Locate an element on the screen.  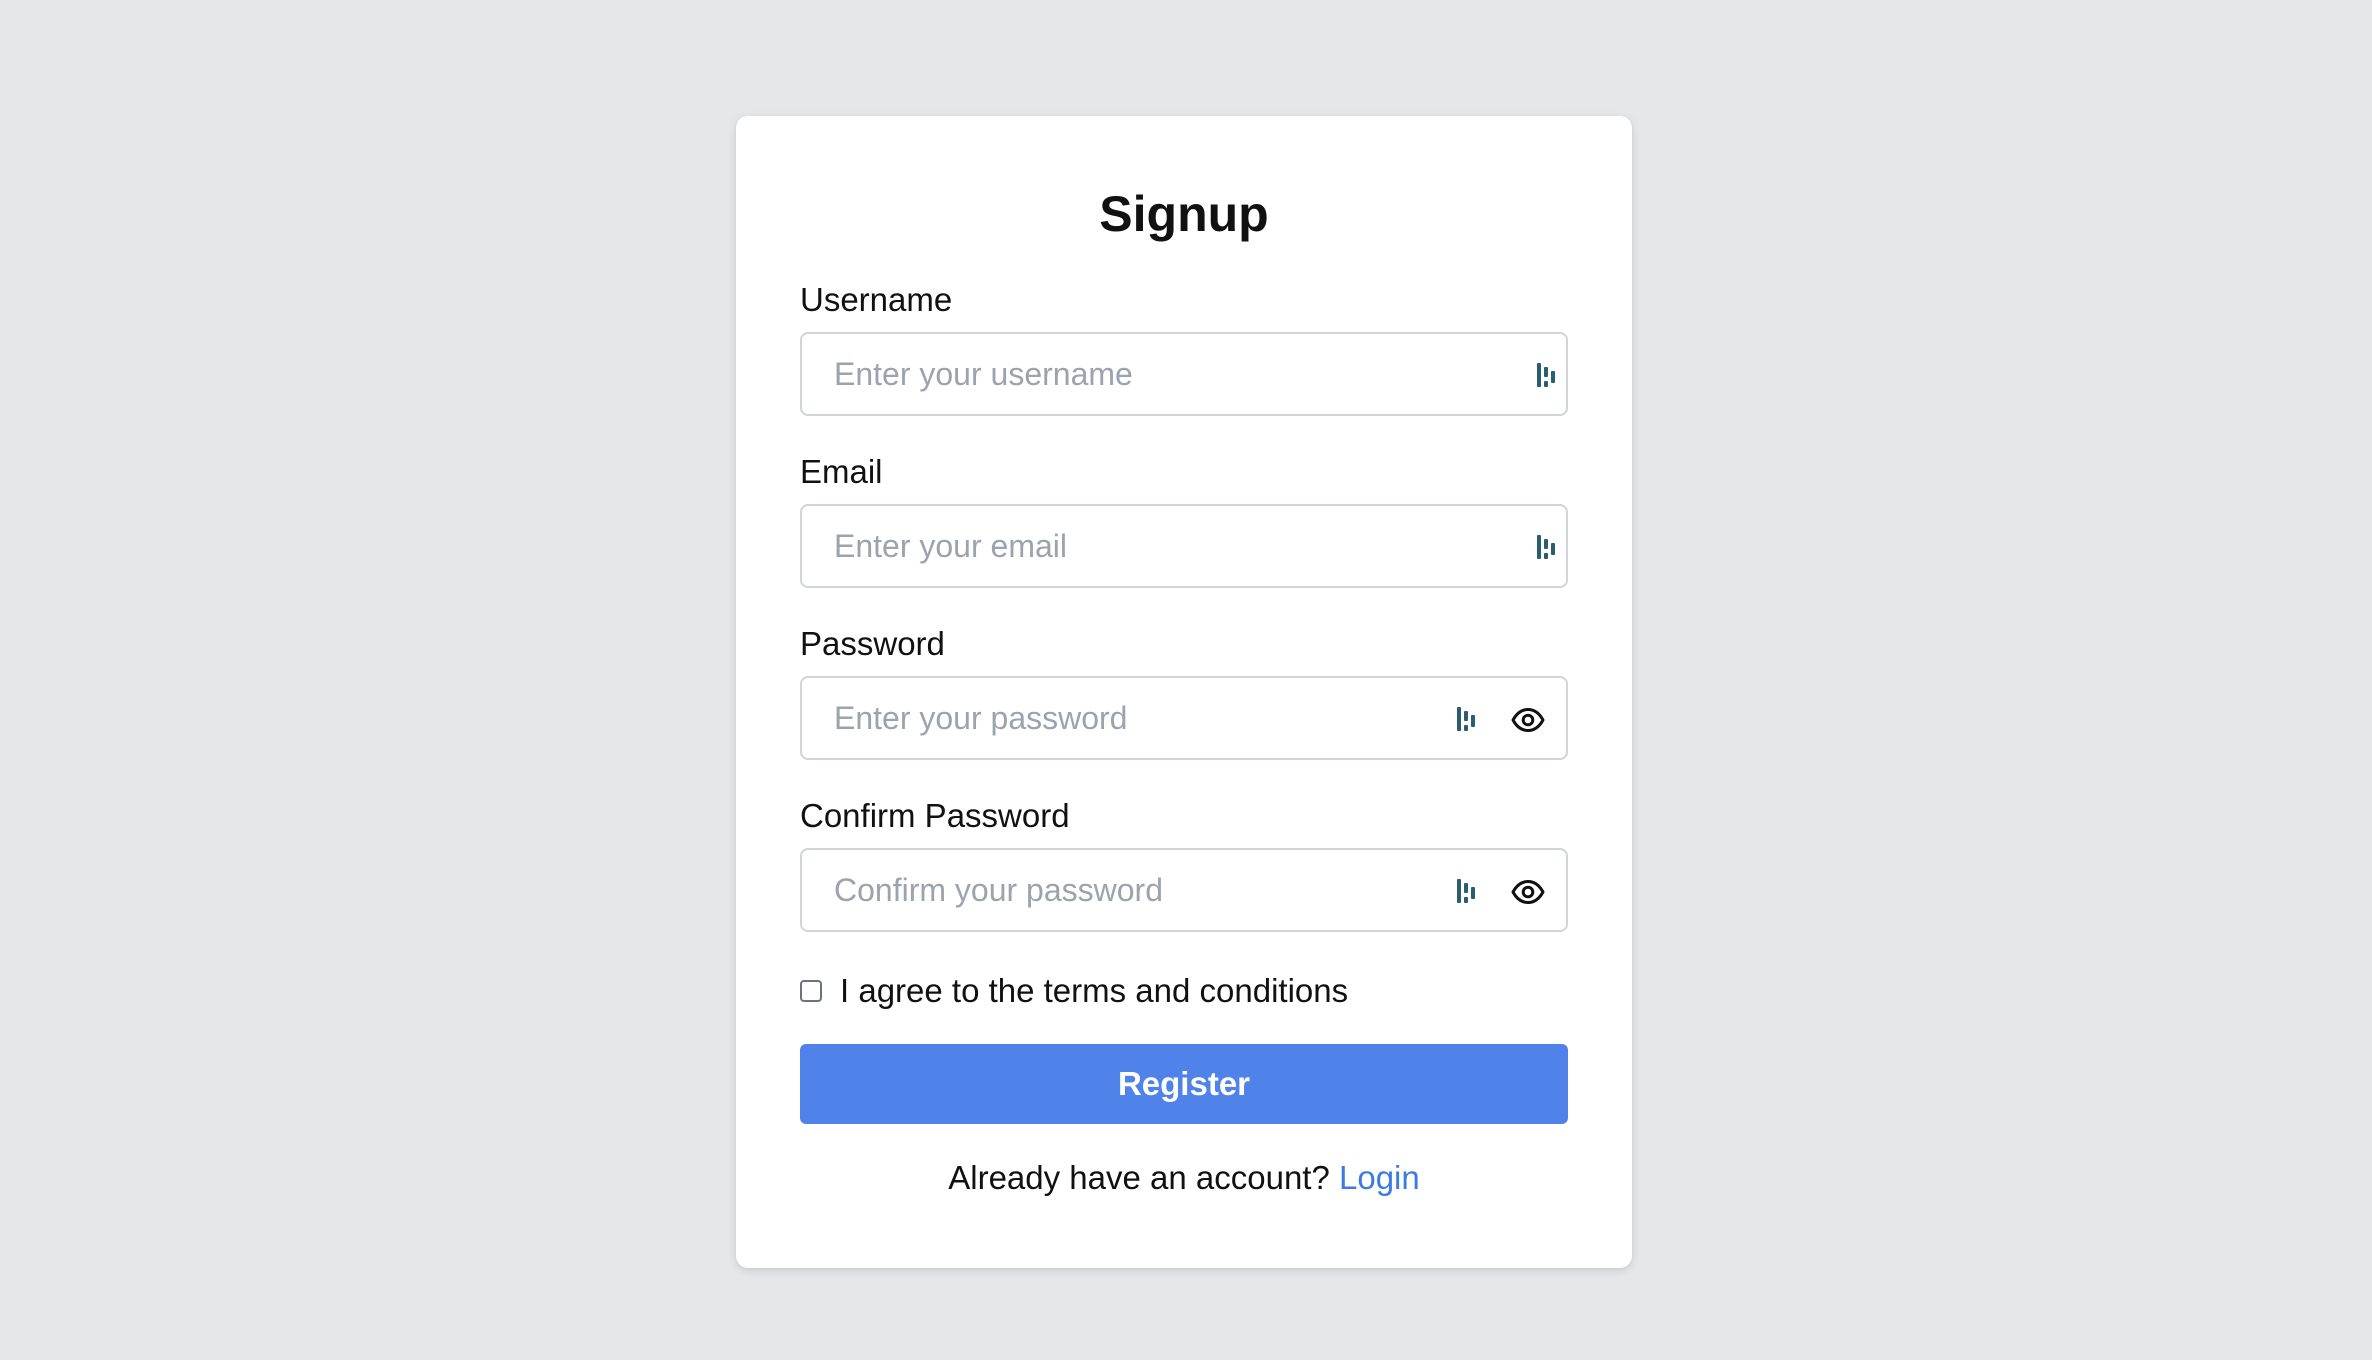
login-prompt-text: Already have an account? is located at coordinates (1143, 1177).